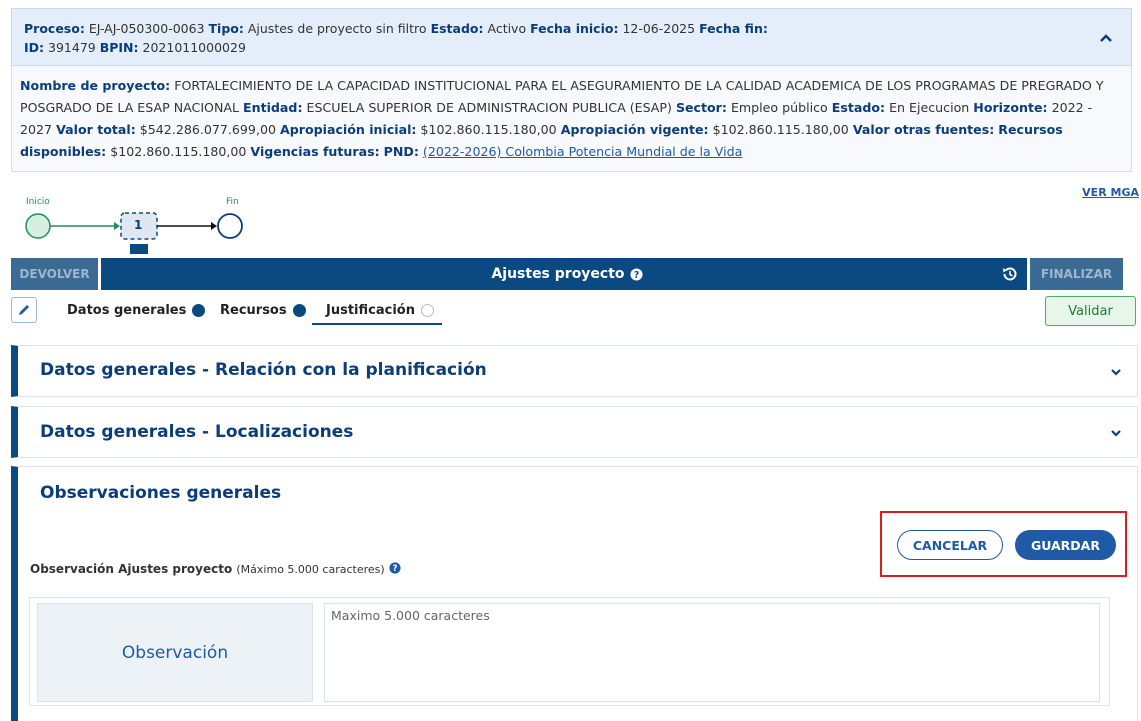 The height and width of the screenshot is (721, 1141). Describe the element at coordinates (127, 310) in the screenshot. I see `tab-datos-generales-label: Datos generales` at that location.